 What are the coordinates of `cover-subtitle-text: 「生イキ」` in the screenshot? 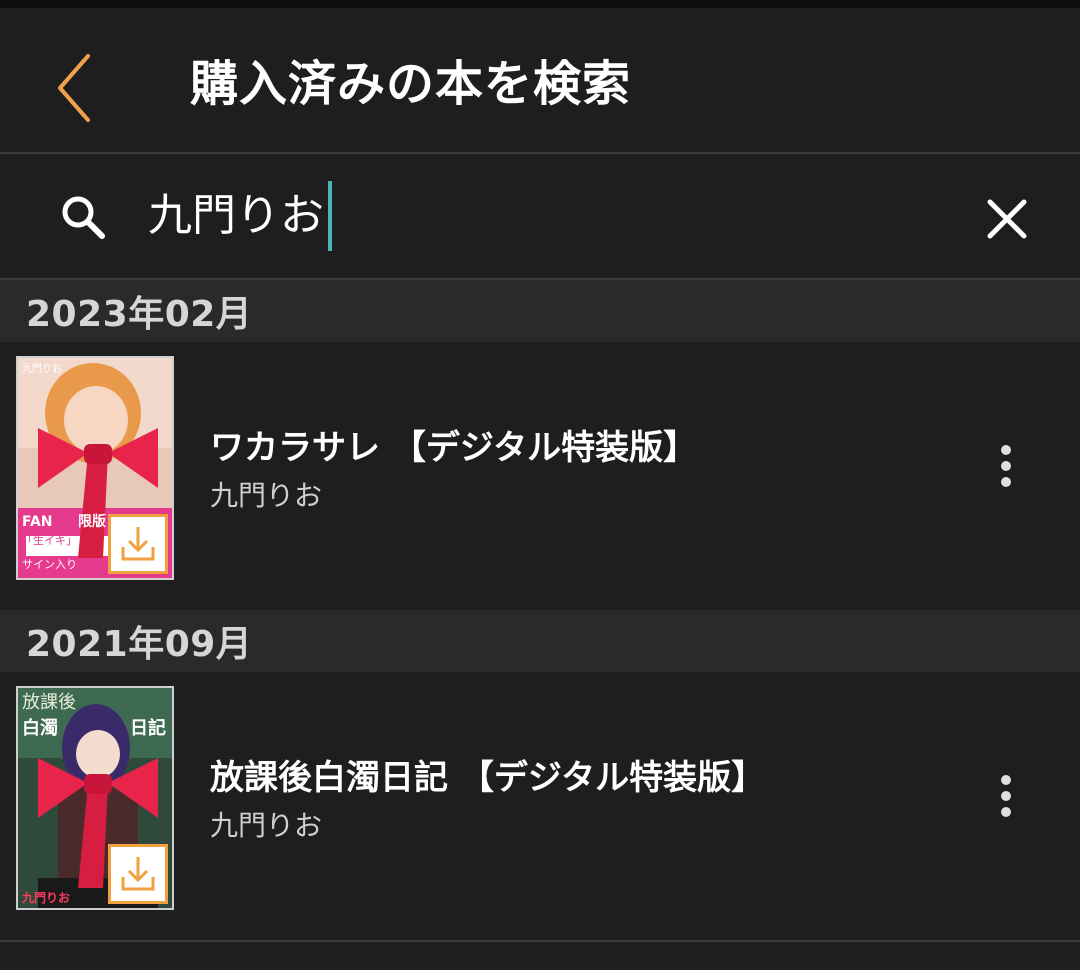 It's located at (49, 540).